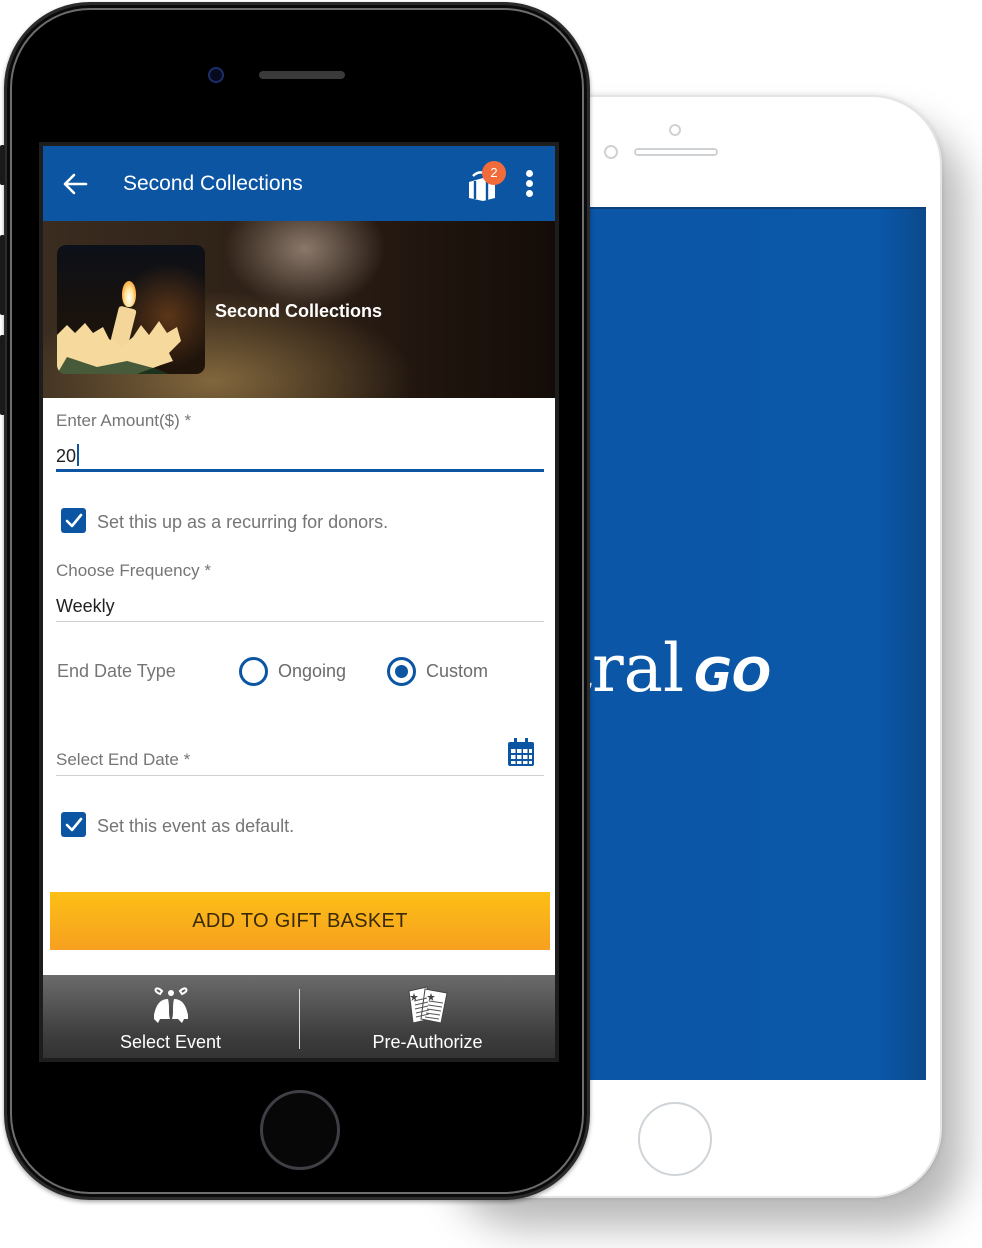 This screenshot has height=1248, width=982. Describe the element at coordinates (457, 671) in the screenshot. I see `custom-label: Custom` at that location.